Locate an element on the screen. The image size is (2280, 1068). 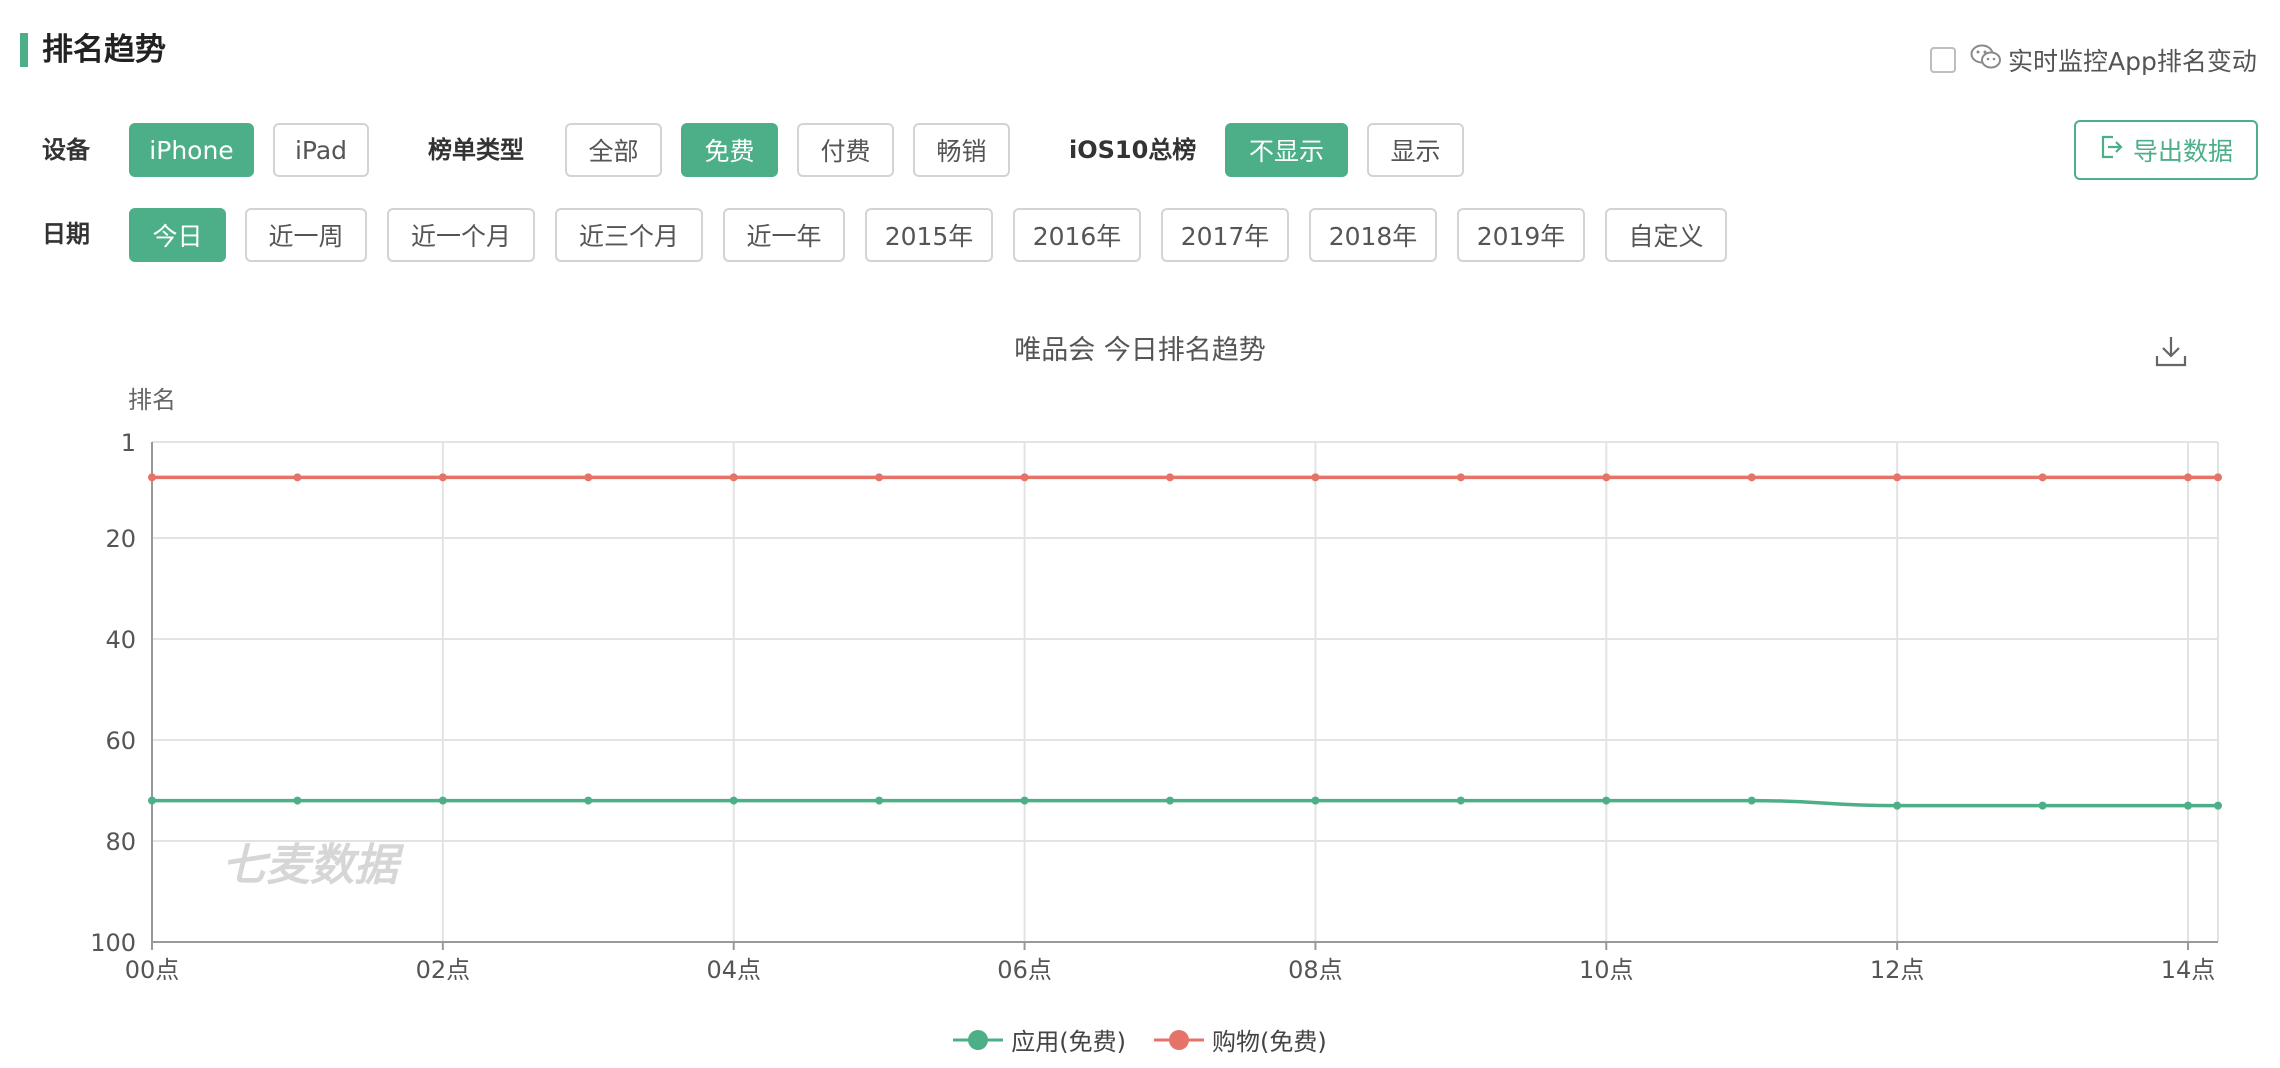
x-tick-label: 04点 is located at coordinates (733, 970).